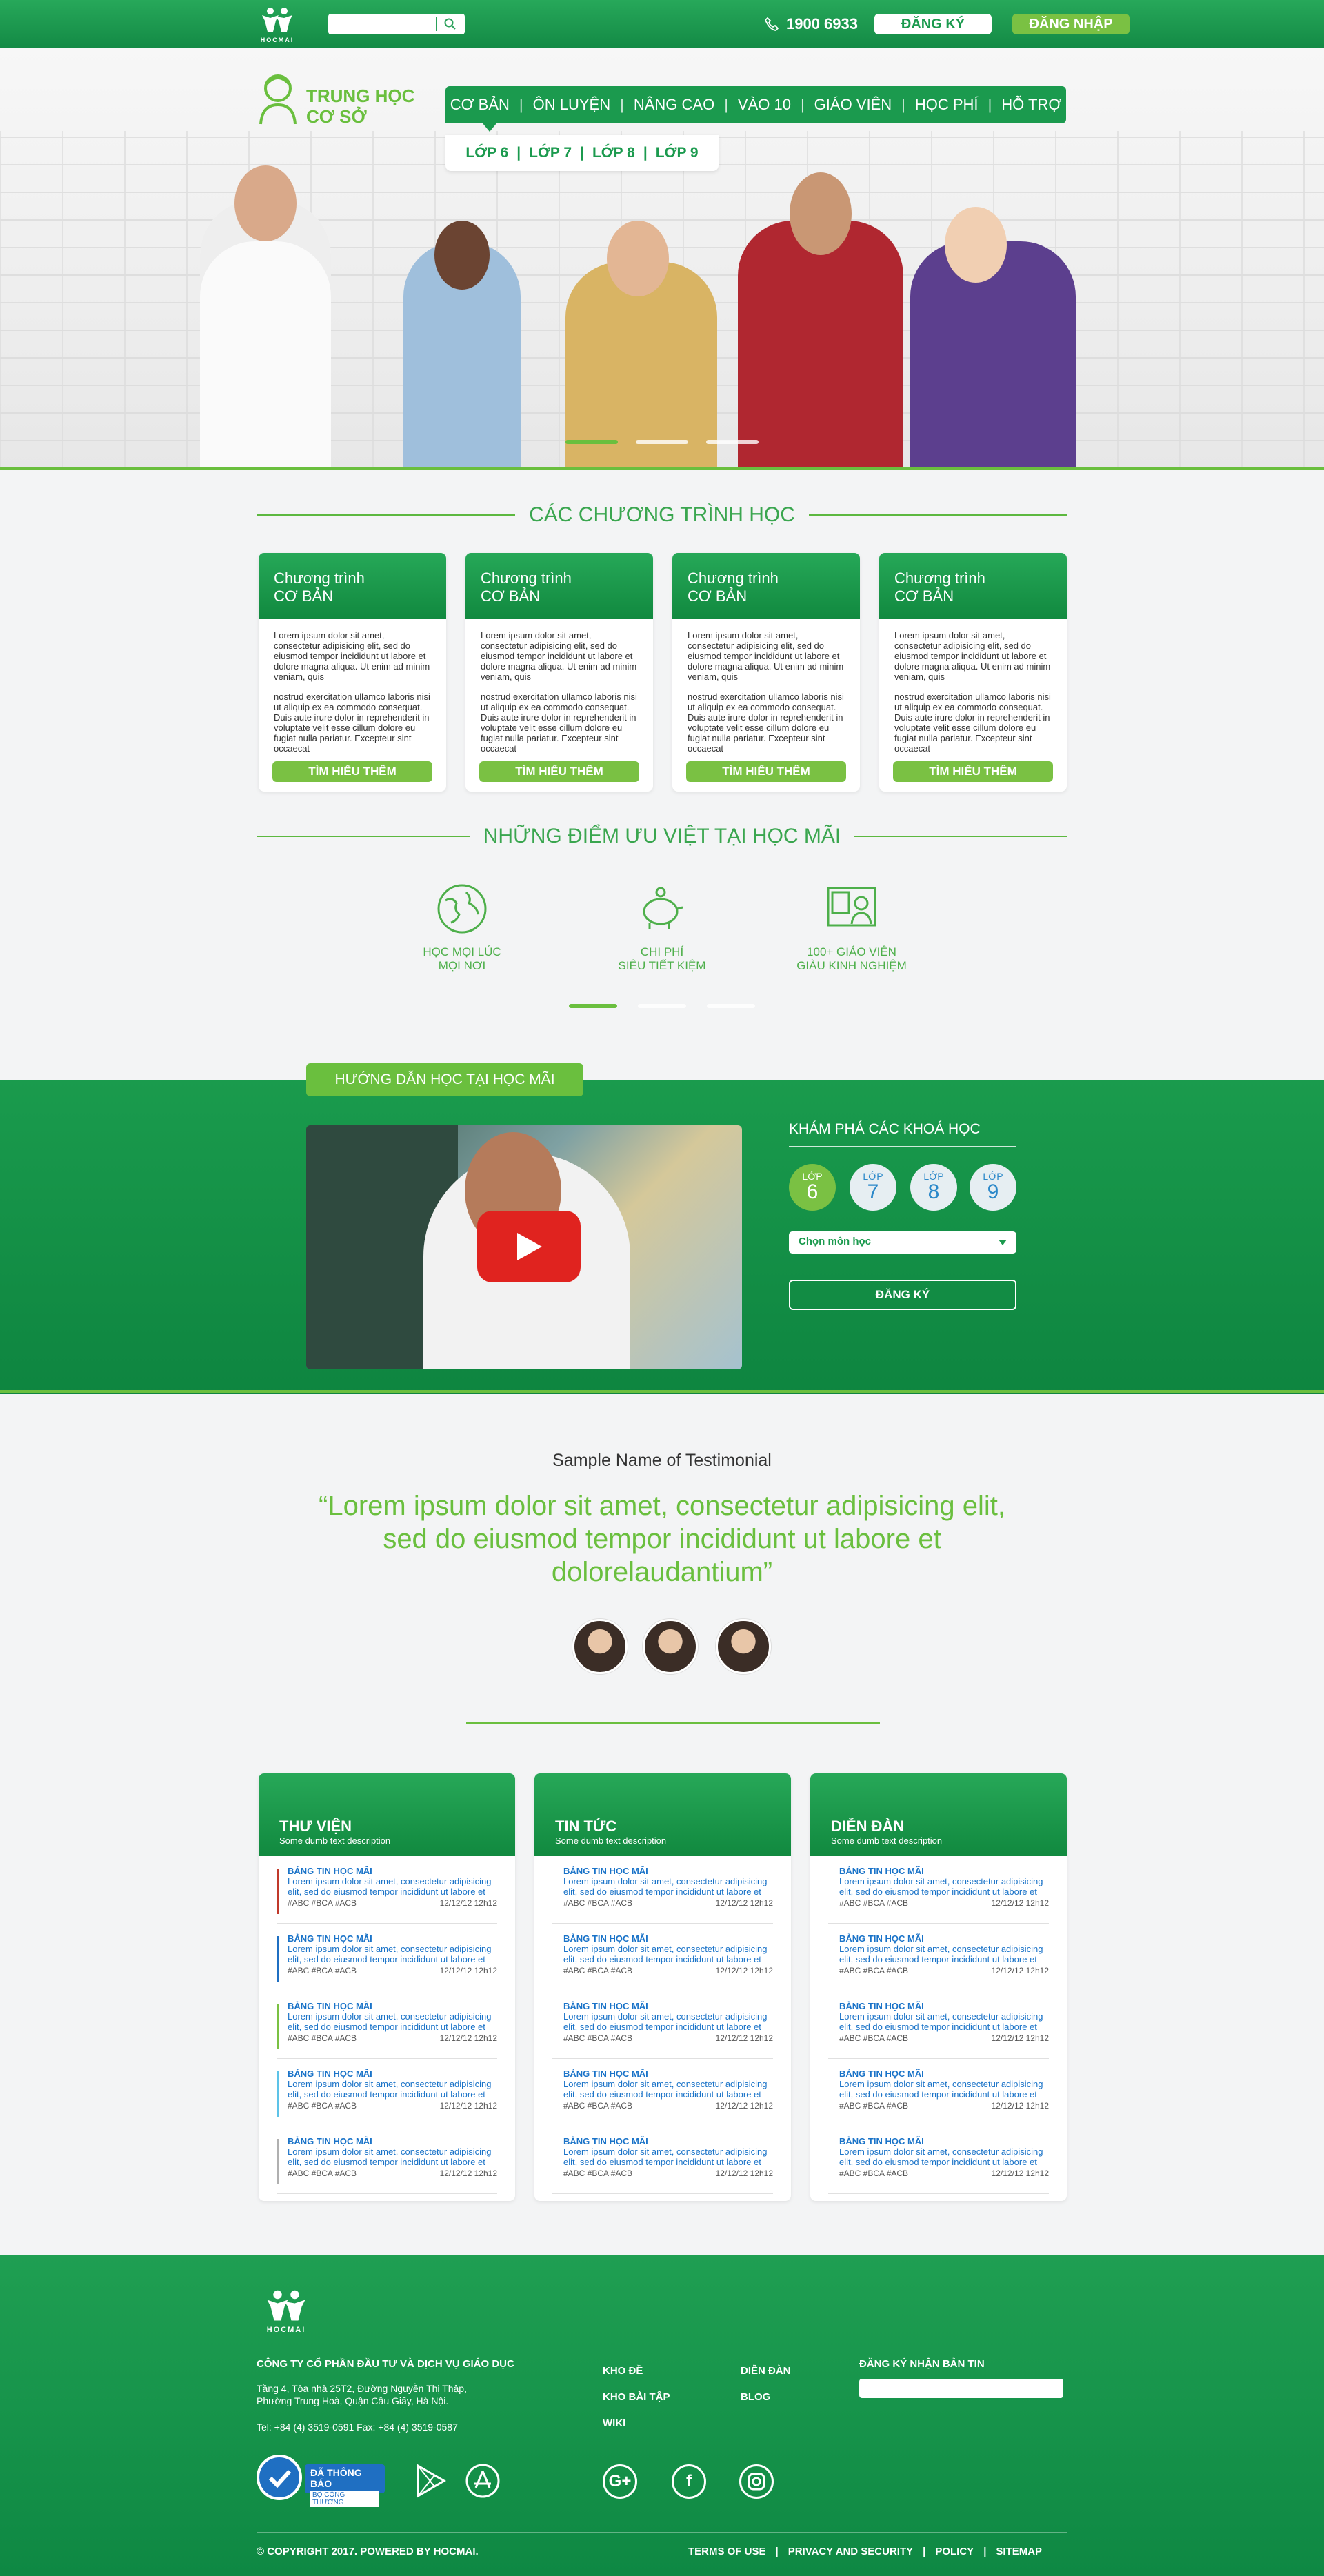 This screenshot has width=1324, height=2576. What do you see at coordinates (277, 24) in the screenshot?
I see `hocmai-logo: HOCMAI` at bounding box center [277, 24].